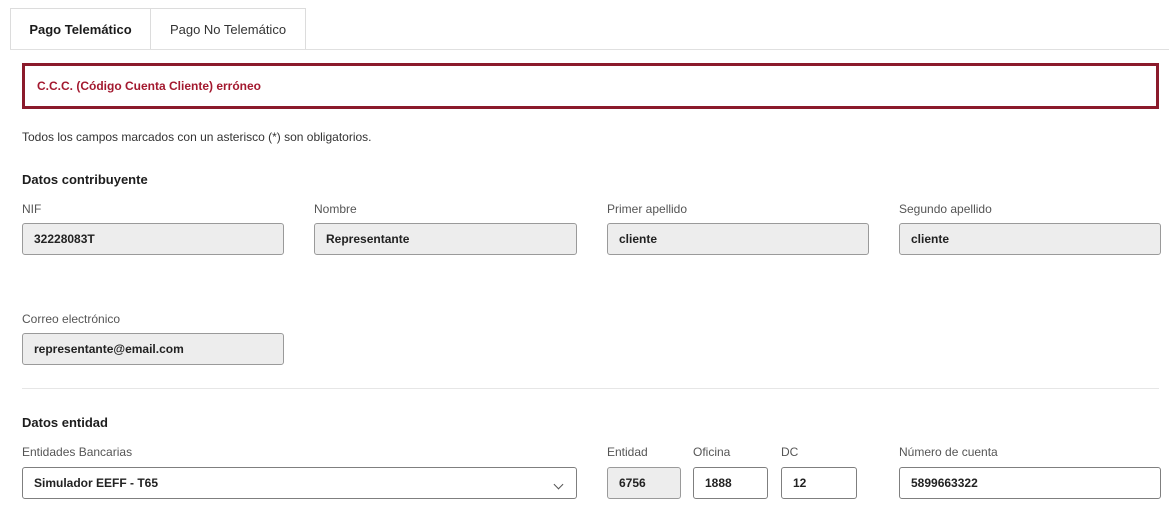 The image size is (1169, 522). What do you see at coordinates (627, 452) in the screenshot?
I see `entidad-label: Entidad` at bounding box center [627, 452].